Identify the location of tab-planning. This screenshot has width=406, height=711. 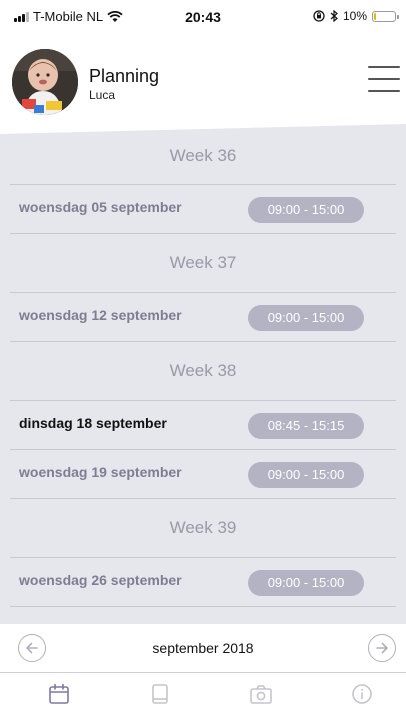
(59, 694).